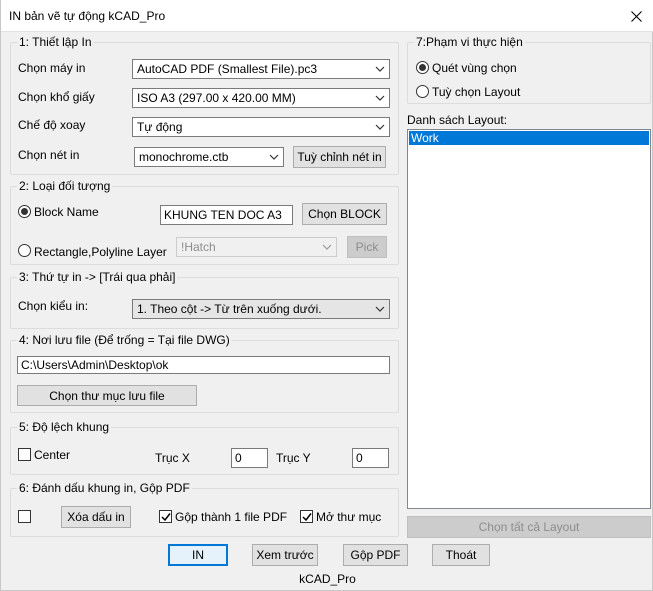 The width and height of the screenshot is (653, 591). What do you see at coordinates (52, 125) in the screenshot?
I see `rotation-label: Chế độ xoay` at bounding box center [52, 125].